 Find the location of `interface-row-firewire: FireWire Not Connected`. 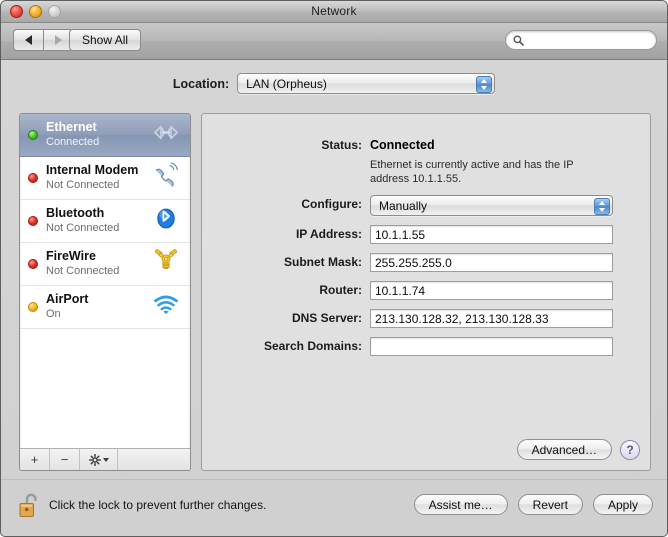

interface-row-firewire: FireWire Not Connected is located at coordinates (105, 264).